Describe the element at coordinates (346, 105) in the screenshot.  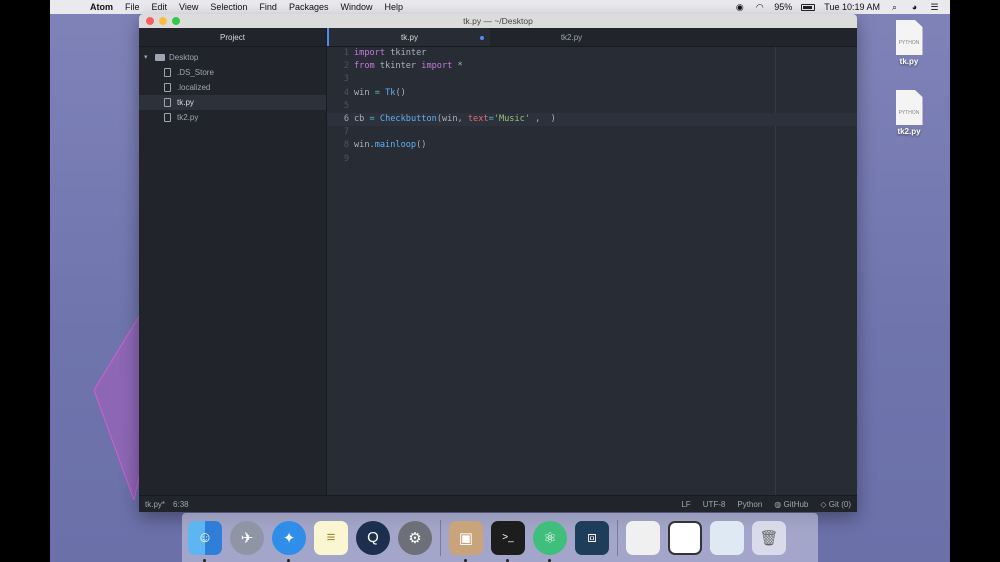
I see `line-number: 5` at that location.